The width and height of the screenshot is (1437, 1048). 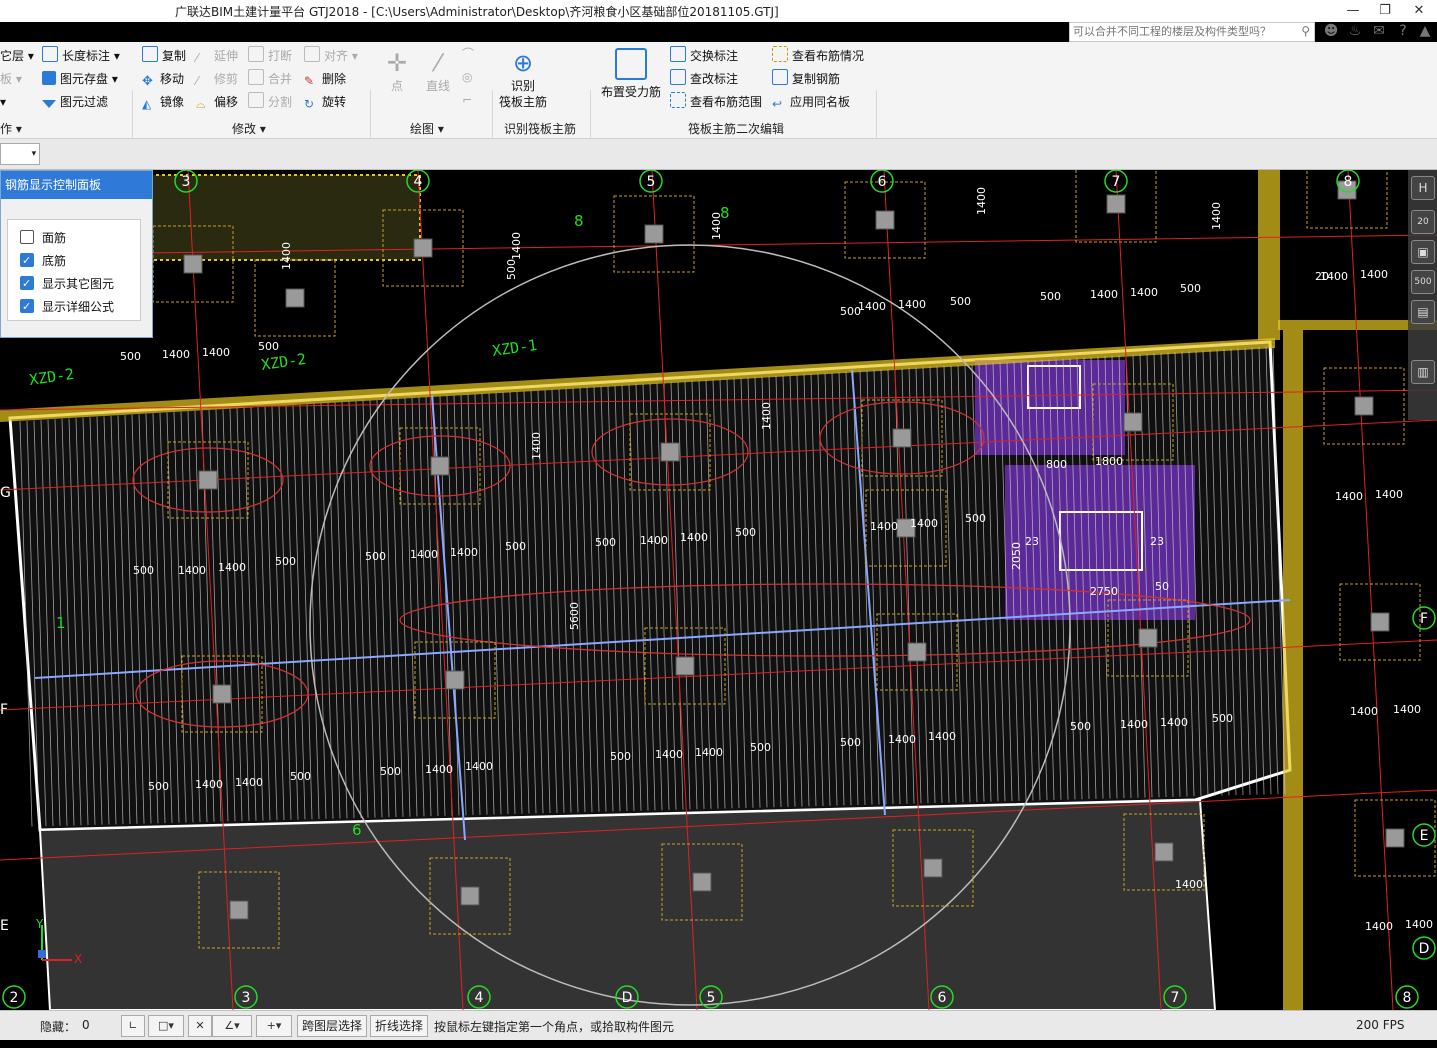 I want to click on axis-label: 2, so click(x=14, y=998).